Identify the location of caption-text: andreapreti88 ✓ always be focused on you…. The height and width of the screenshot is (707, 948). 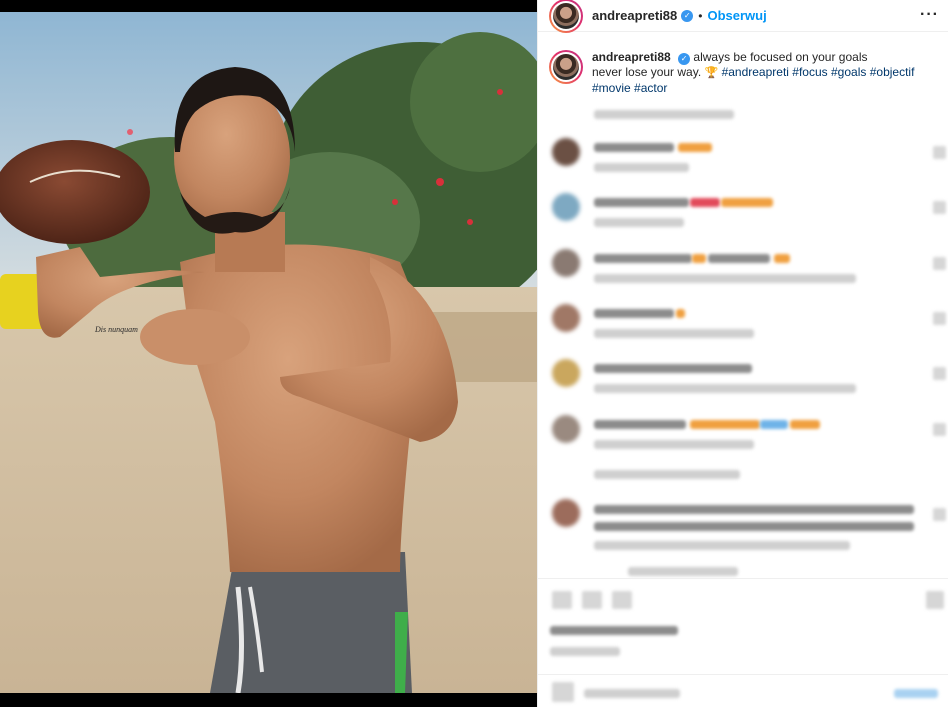
(753, 73).